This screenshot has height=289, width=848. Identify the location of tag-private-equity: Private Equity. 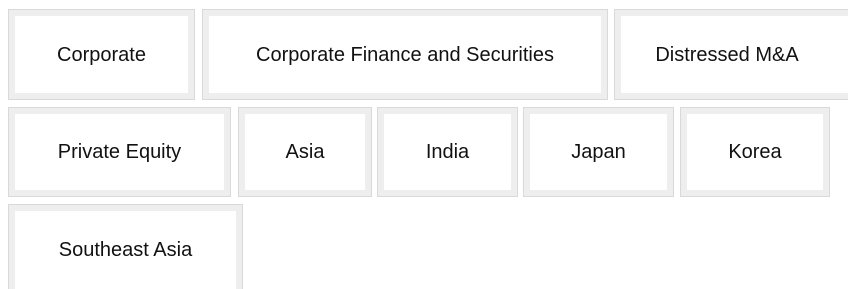
(119, 152).